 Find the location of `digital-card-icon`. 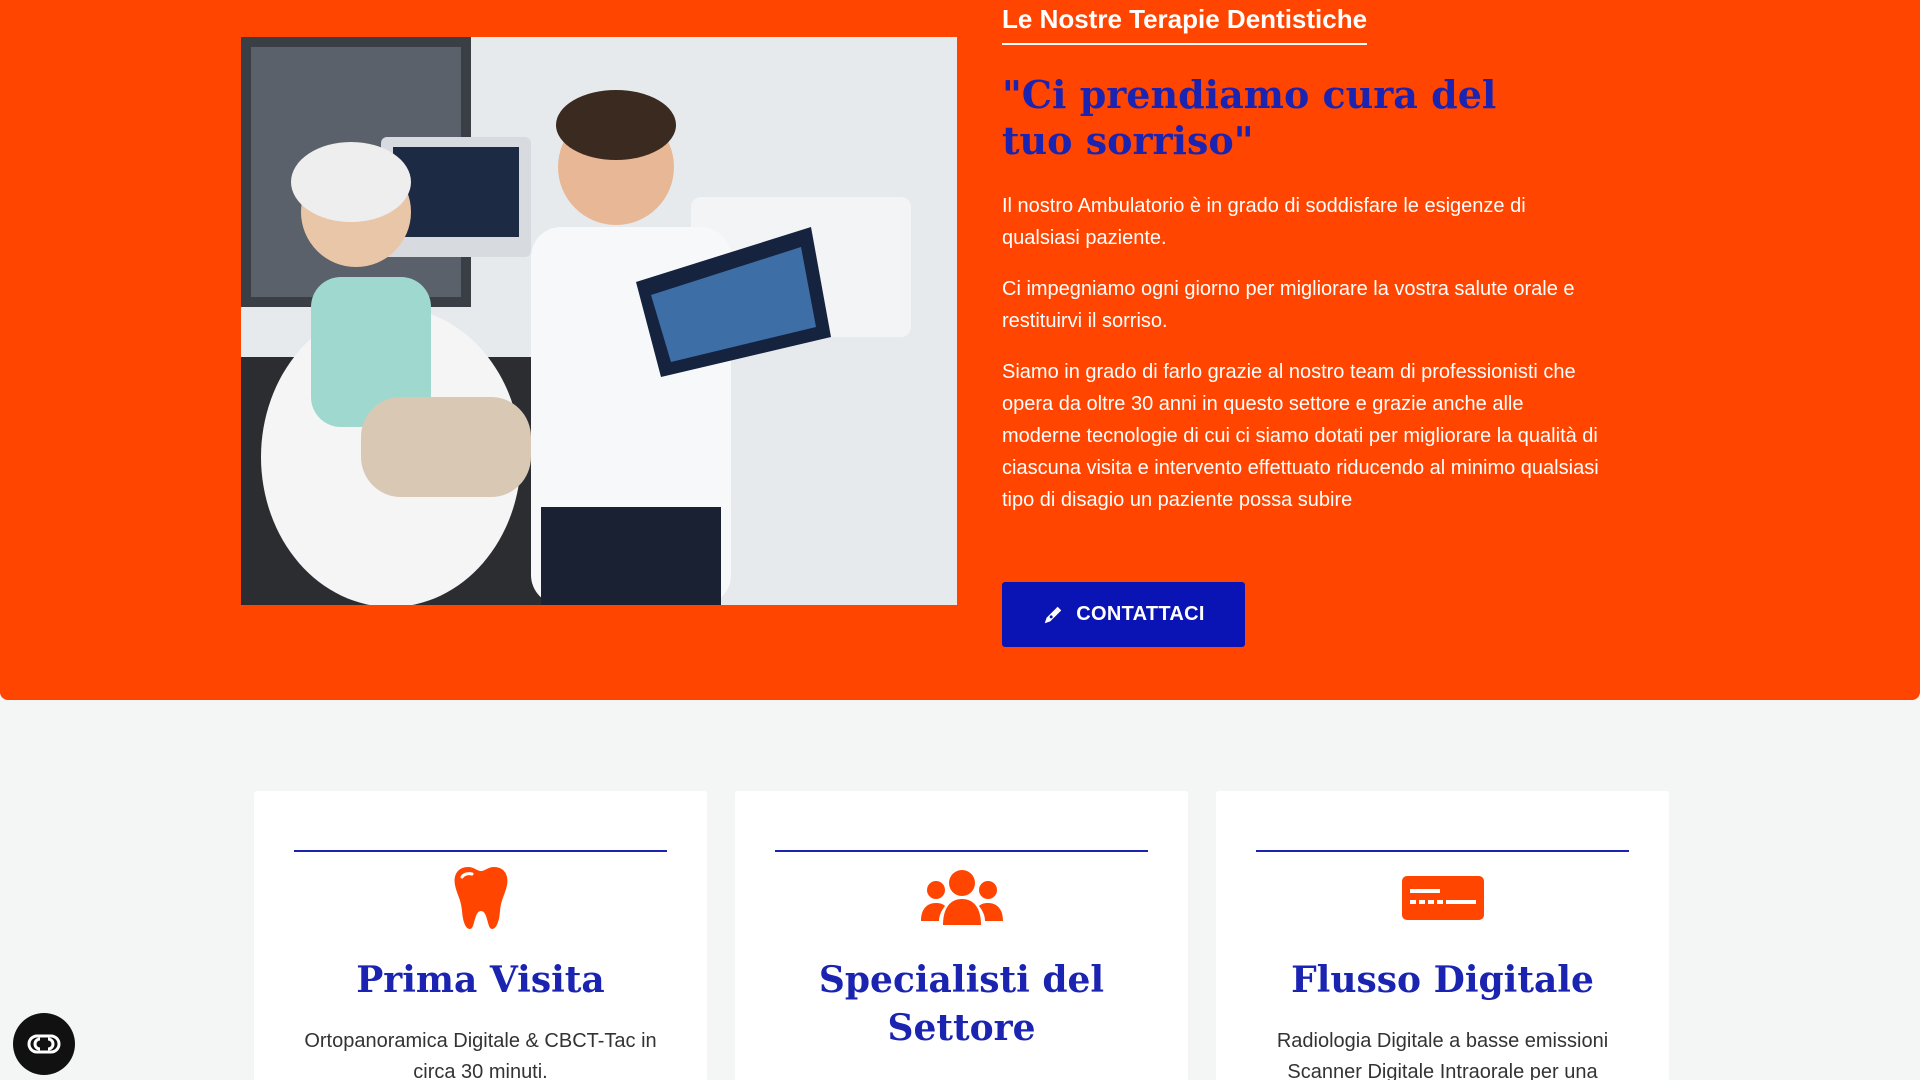

digital-card-icon is located at coordinates (1442, 898).